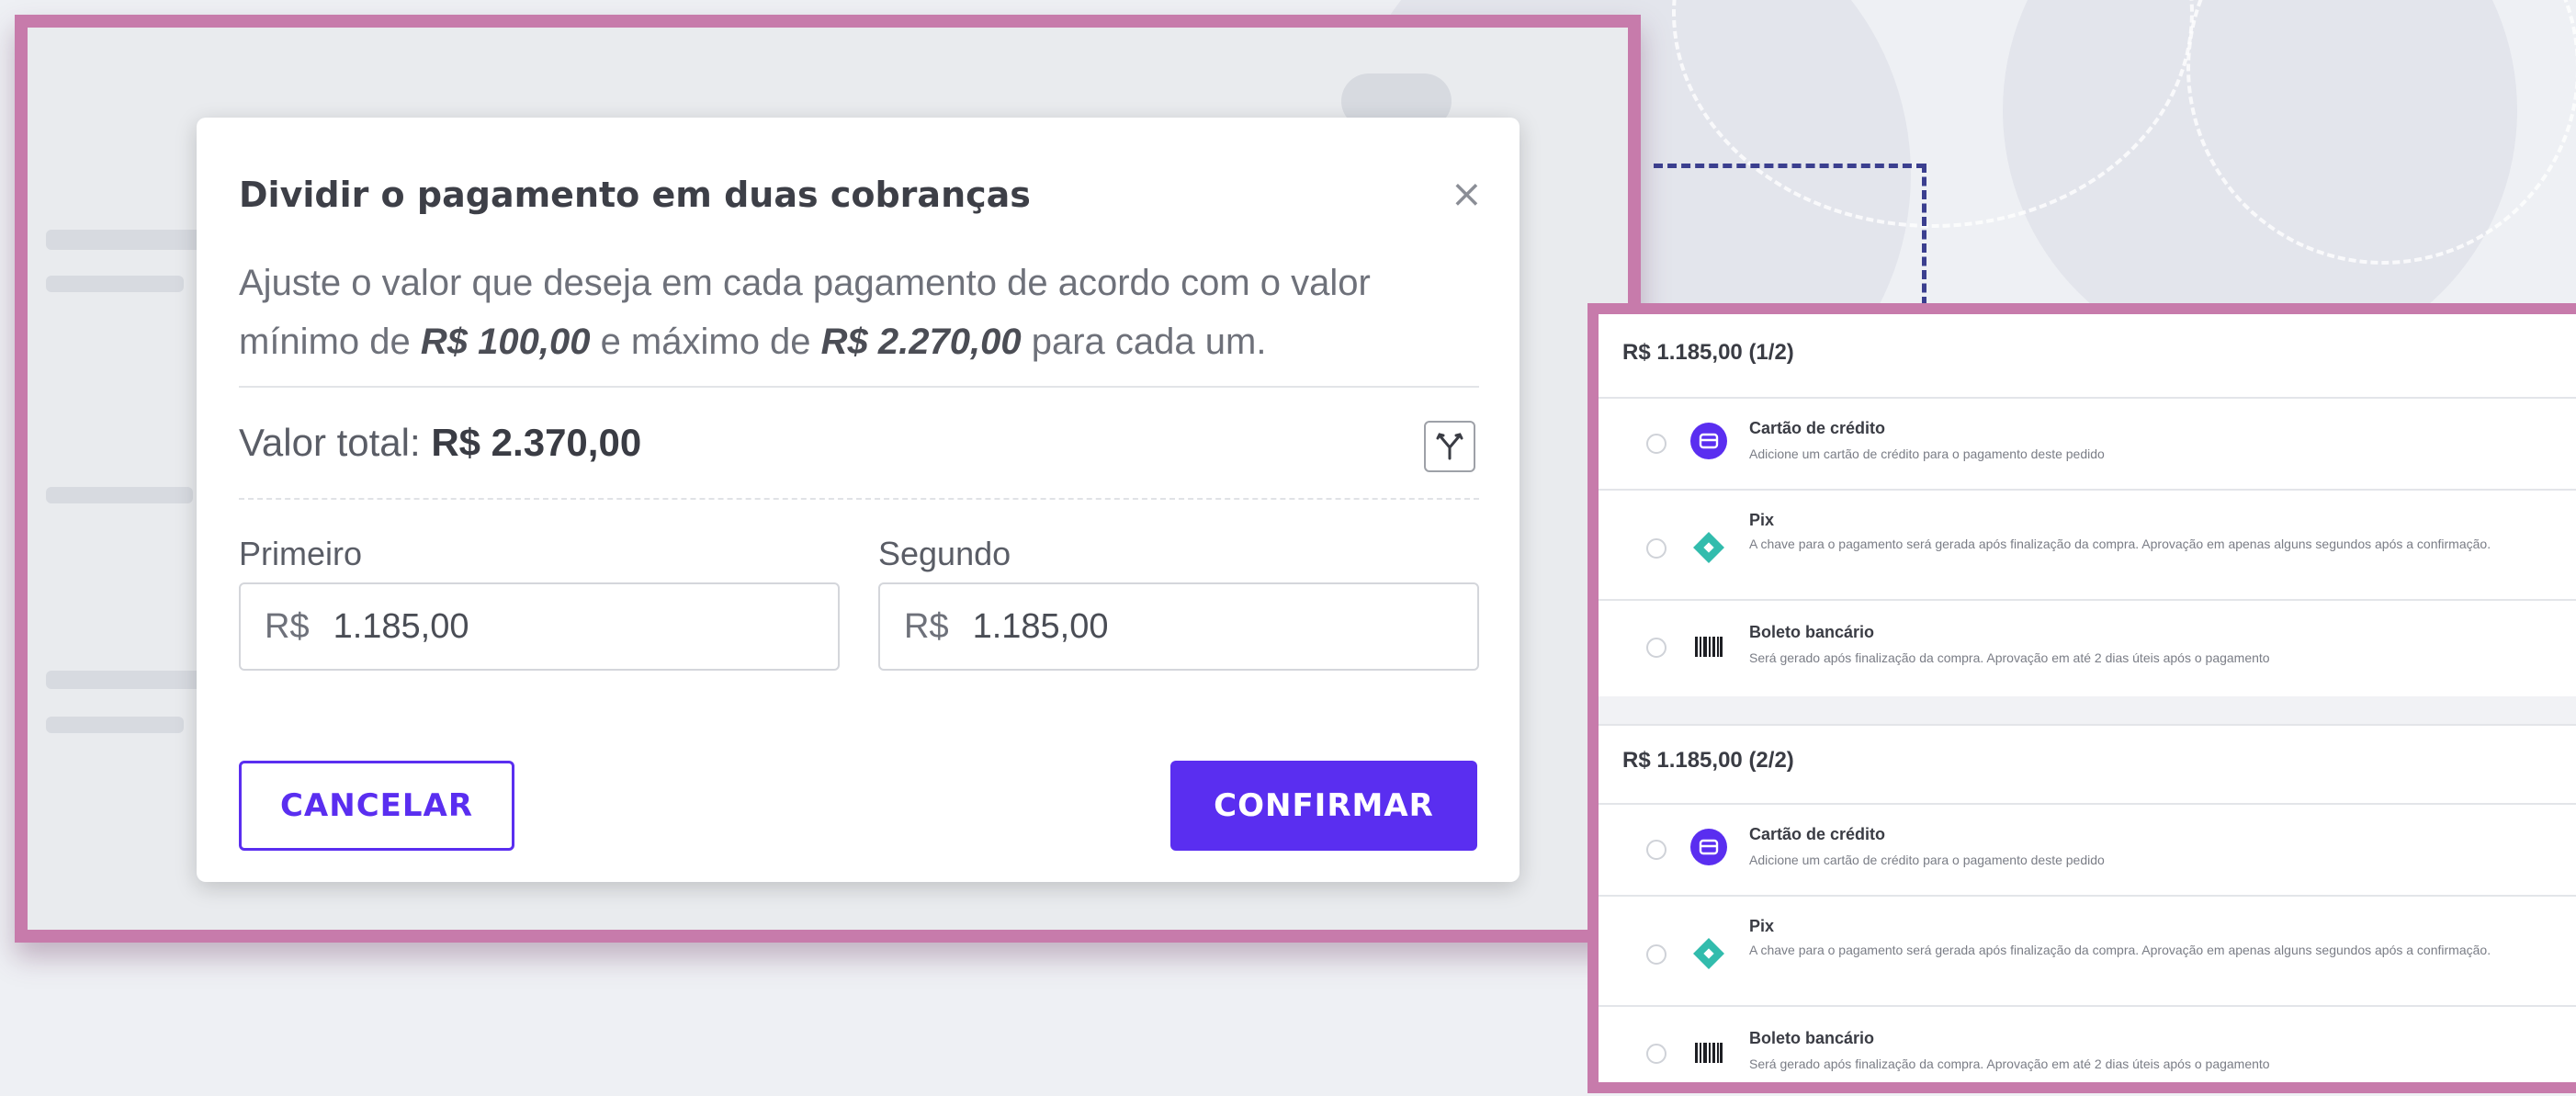 The height and width of the screenshot is (1096, 2576). I want to click on description-text: e máximo de, so click(705, 342).